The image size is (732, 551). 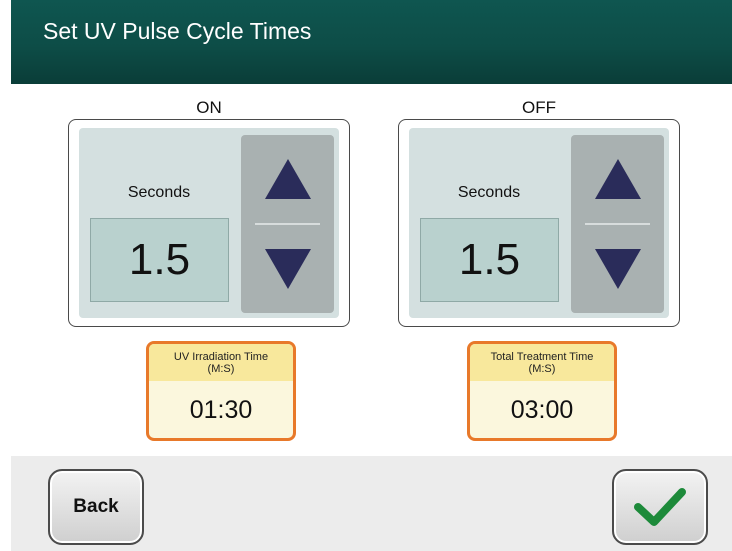 I want to click on confirm-button, so click(x=660, y=507).